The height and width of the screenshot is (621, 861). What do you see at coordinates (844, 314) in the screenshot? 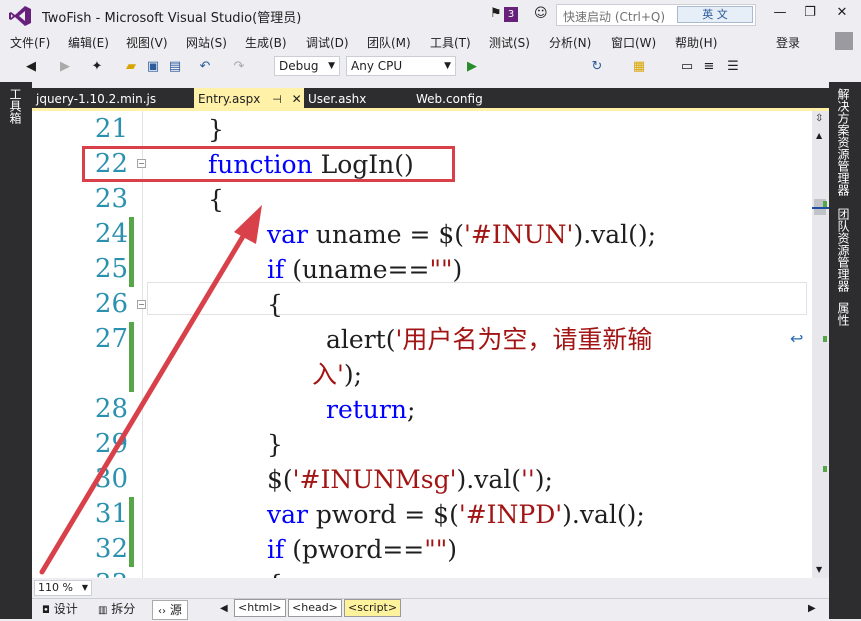
I see `properties-tab: 属性` at bounding box center [844, 314].